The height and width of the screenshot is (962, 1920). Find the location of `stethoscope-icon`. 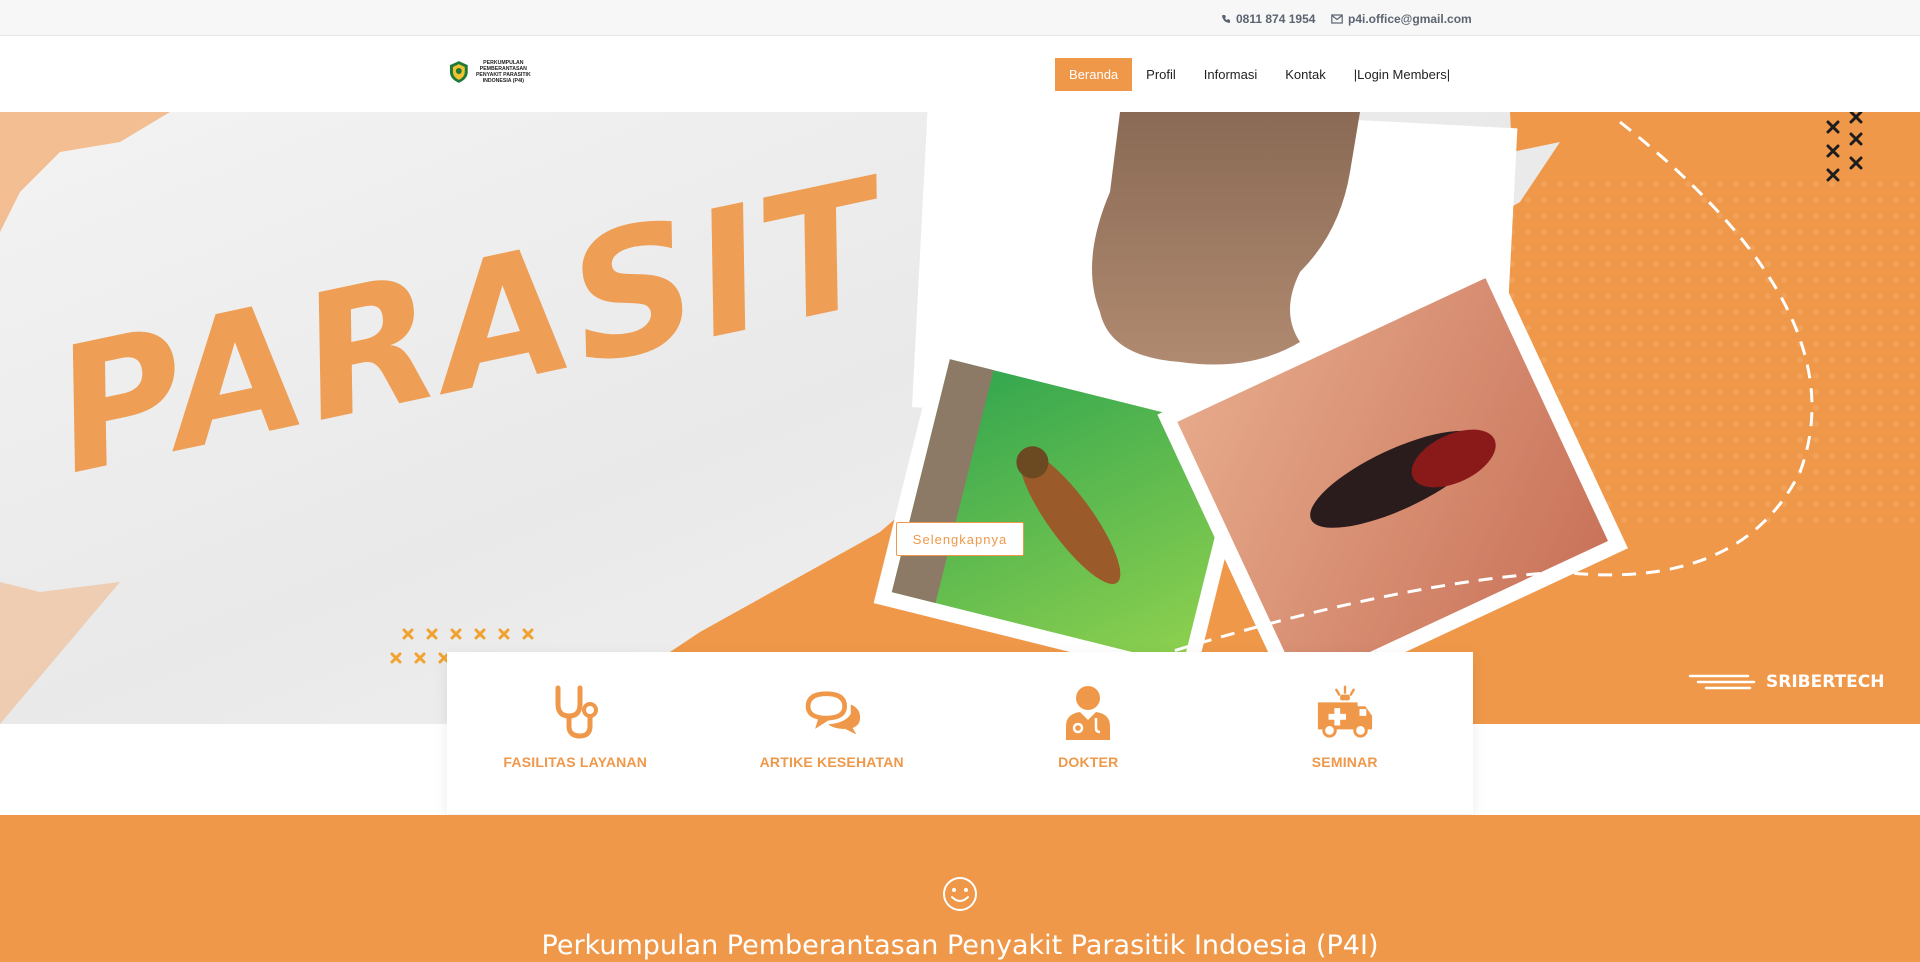

stethoscope-icon is located at coordinates (577, 712).